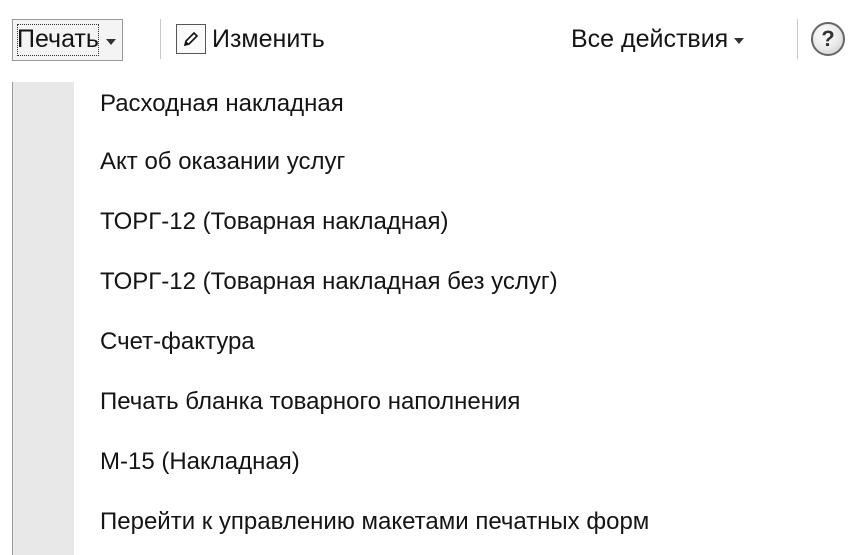  What do you see at coordinates (268, 38) in the screenshot?
I see `edit-button-label: Изменить` at bounding box center [268, 38].